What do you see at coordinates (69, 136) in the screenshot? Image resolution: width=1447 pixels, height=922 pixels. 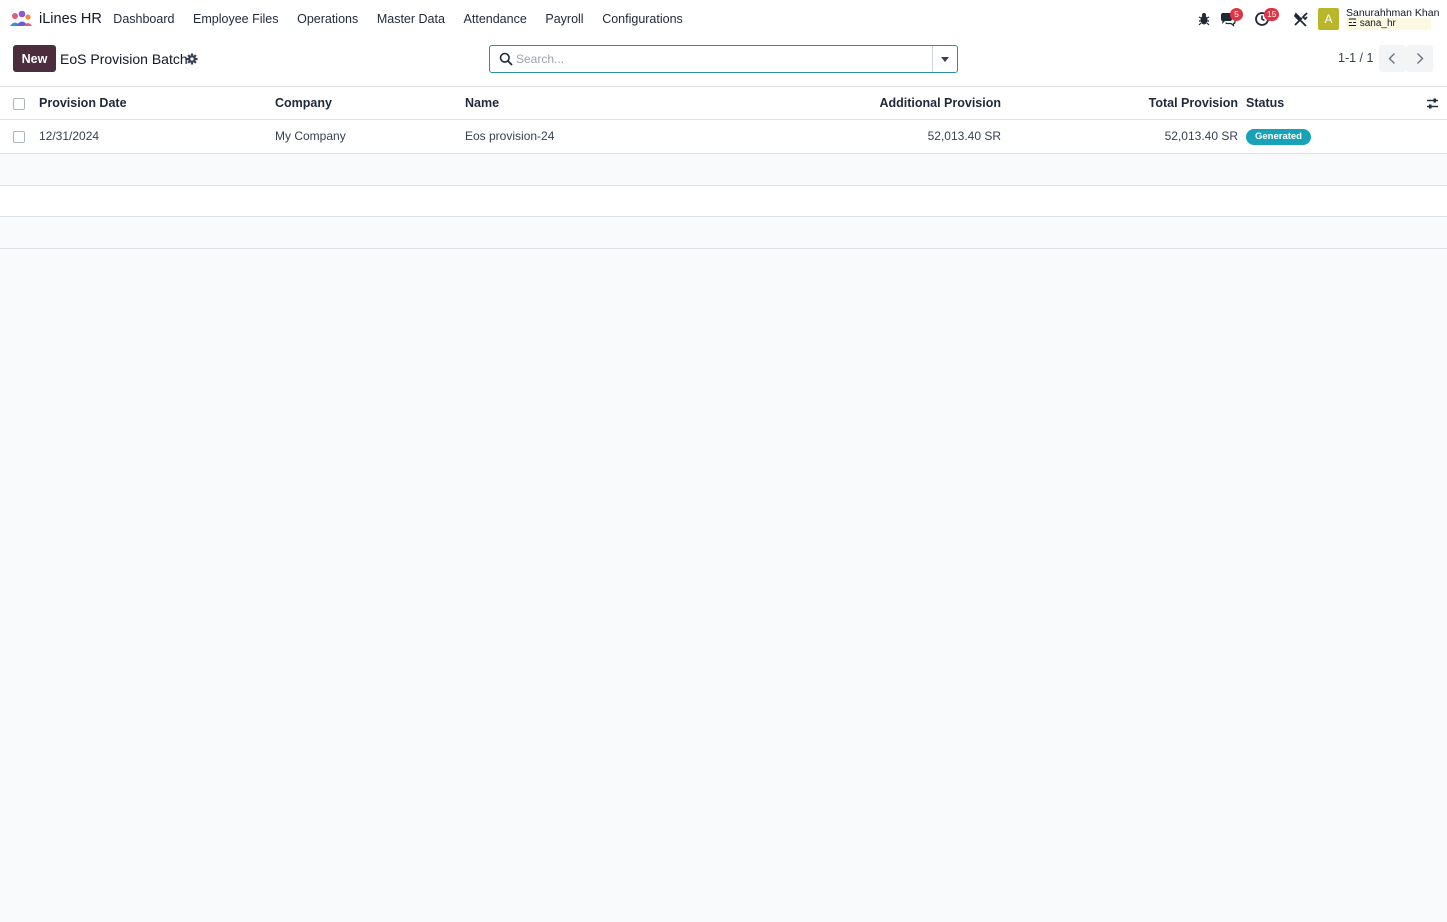 I see `cell-provision-date: 12/31/2024` at bounding box center [69, 136].